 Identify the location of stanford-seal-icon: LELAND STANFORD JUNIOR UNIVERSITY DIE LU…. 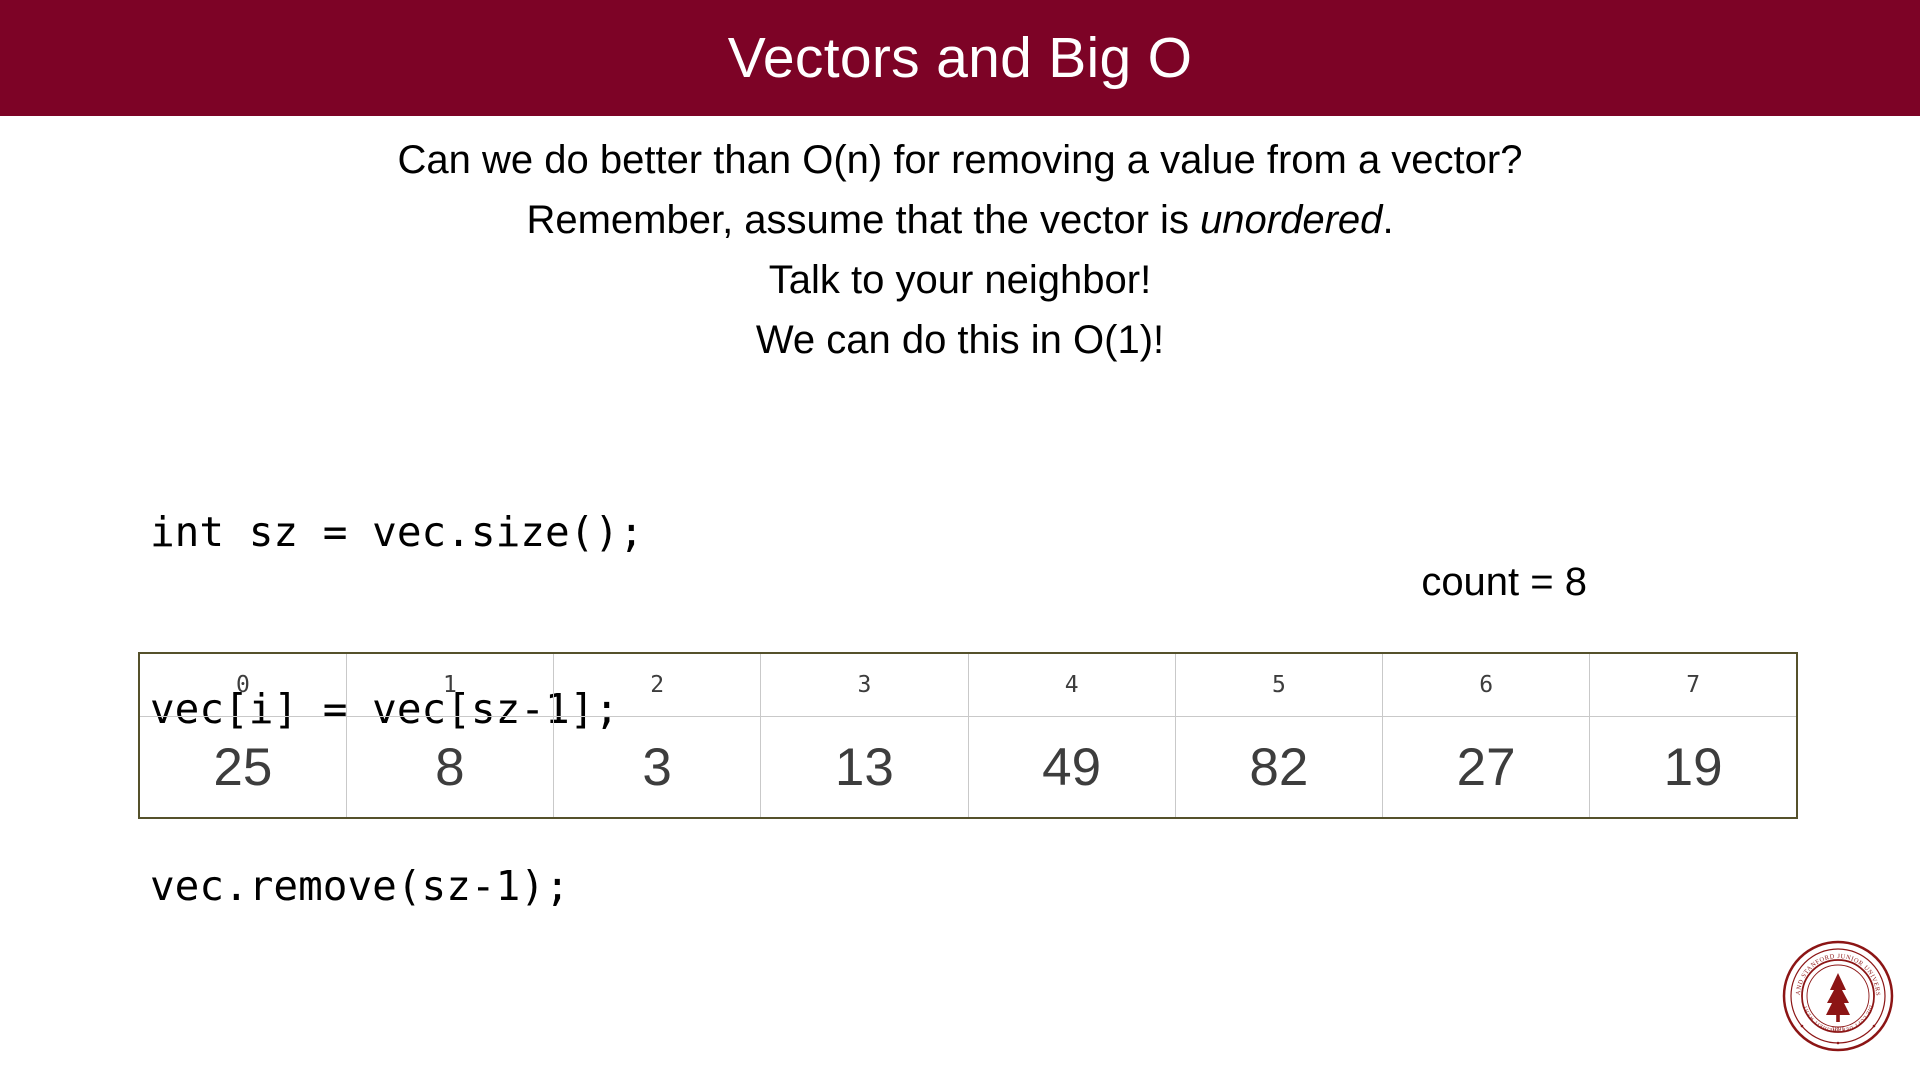
(1838, 996).